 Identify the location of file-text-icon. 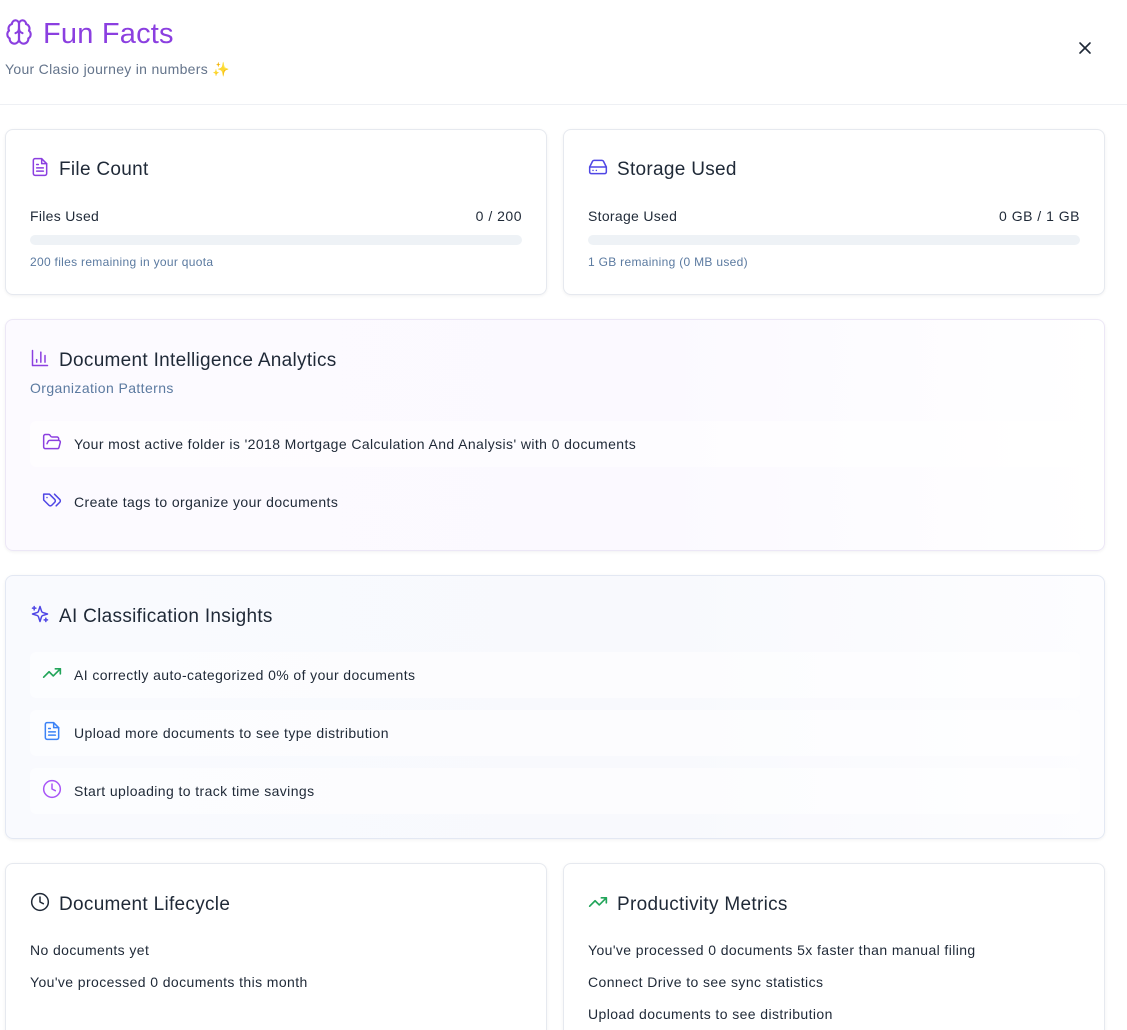
(52, 733).